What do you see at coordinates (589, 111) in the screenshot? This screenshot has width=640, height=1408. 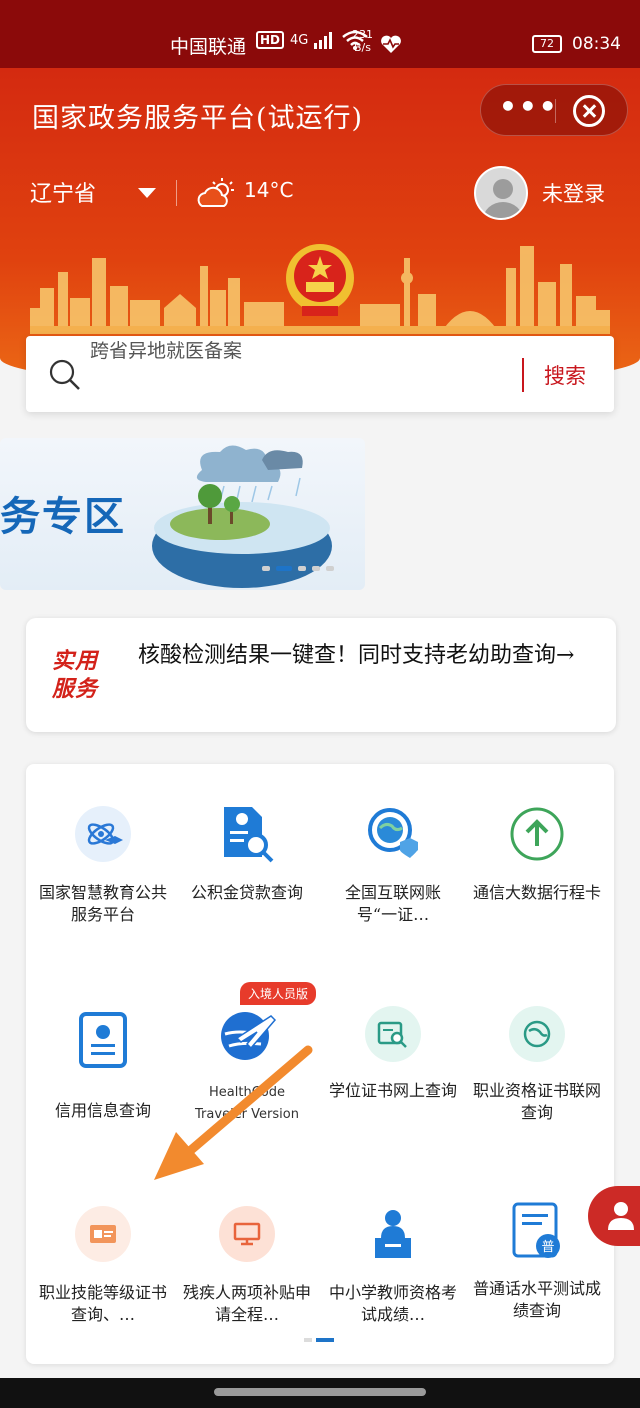 I see `close-button` at bounding box center [589, 111].